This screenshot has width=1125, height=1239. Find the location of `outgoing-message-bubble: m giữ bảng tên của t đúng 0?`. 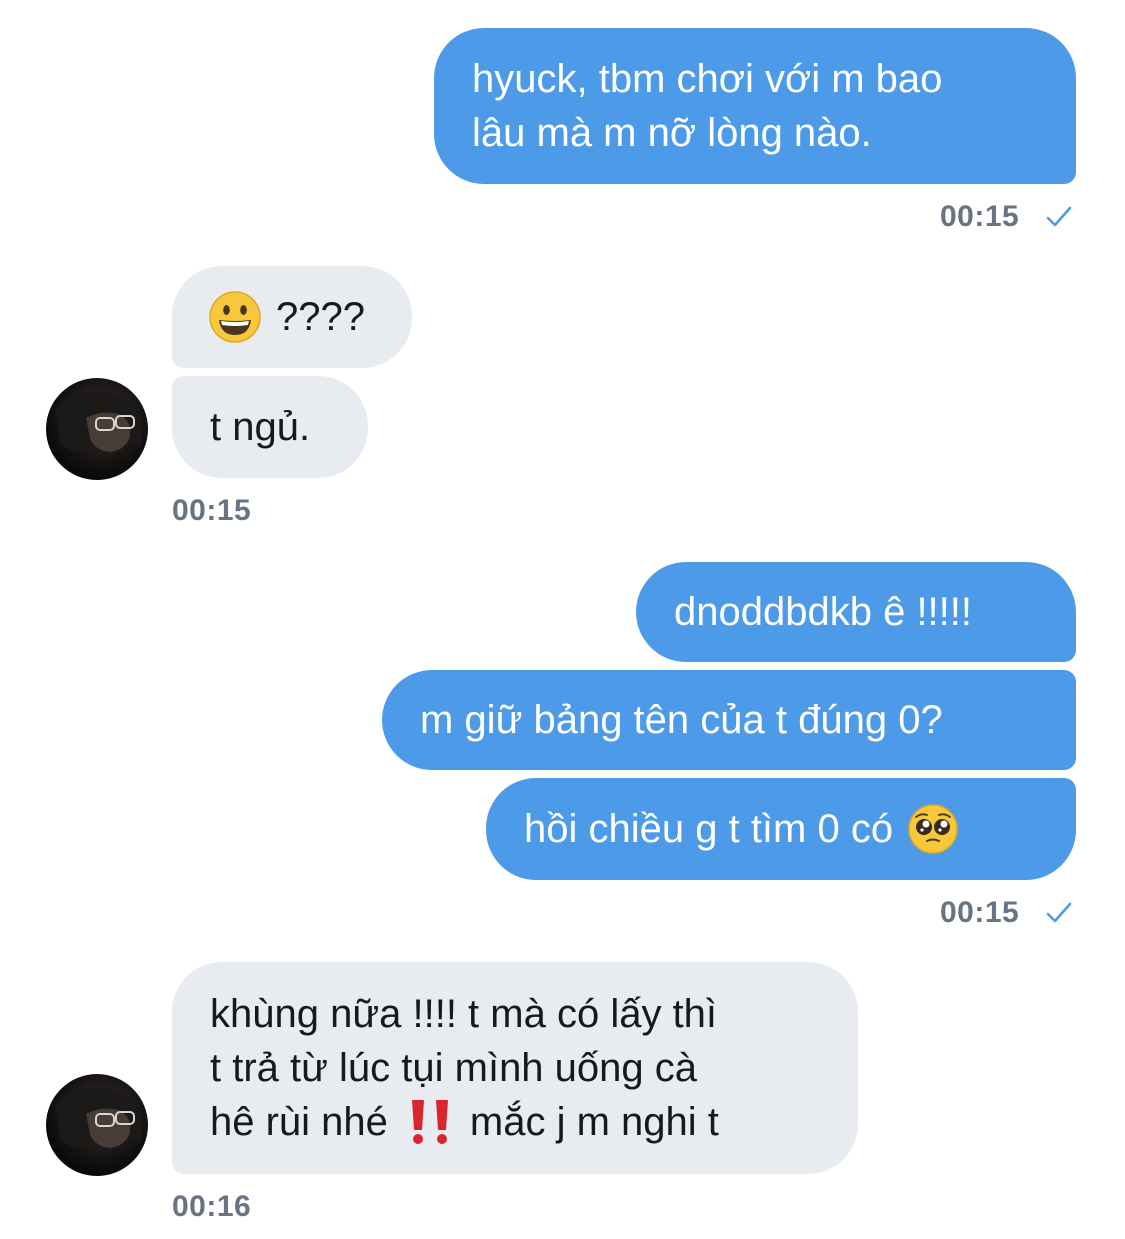

outgoing-message-bubble: m giữ bảng tên của t đúng 0? is located at coordinates (729, 720).